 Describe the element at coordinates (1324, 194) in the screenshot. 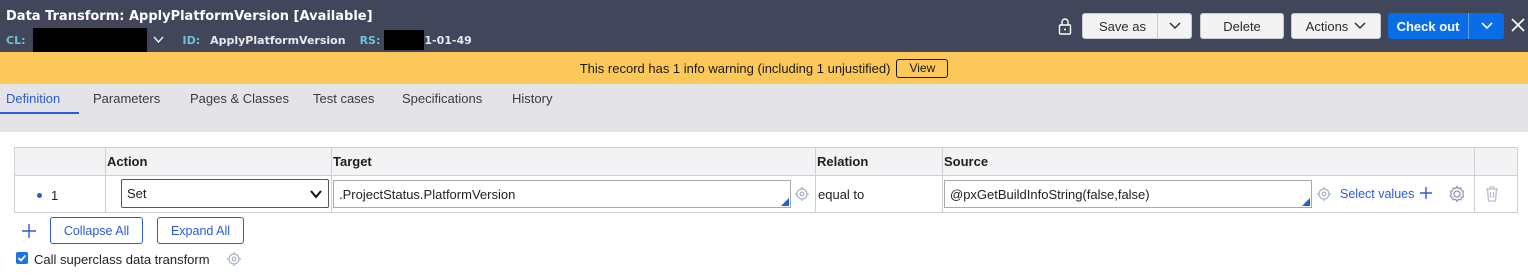

I see `source-picker-icon` at that location.